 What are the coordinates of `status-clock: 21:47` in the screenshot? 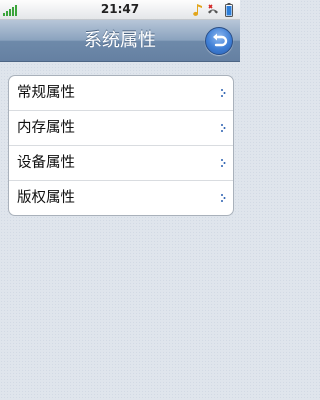 It's located at (120, 9).